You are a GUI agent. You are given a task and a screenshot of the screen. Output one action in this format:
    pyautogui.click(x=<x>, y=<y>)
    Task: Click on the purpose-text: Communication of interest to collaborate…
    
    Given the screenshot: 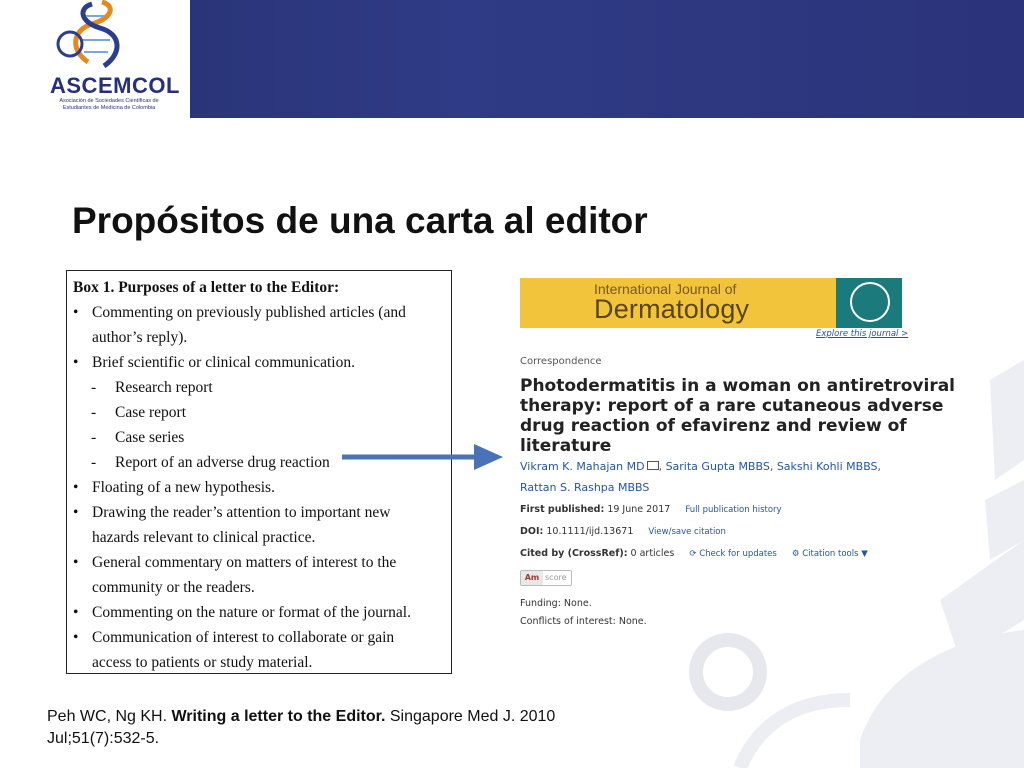 What is the action you would take?
    pyautogui.click(x=243, y=637)
    